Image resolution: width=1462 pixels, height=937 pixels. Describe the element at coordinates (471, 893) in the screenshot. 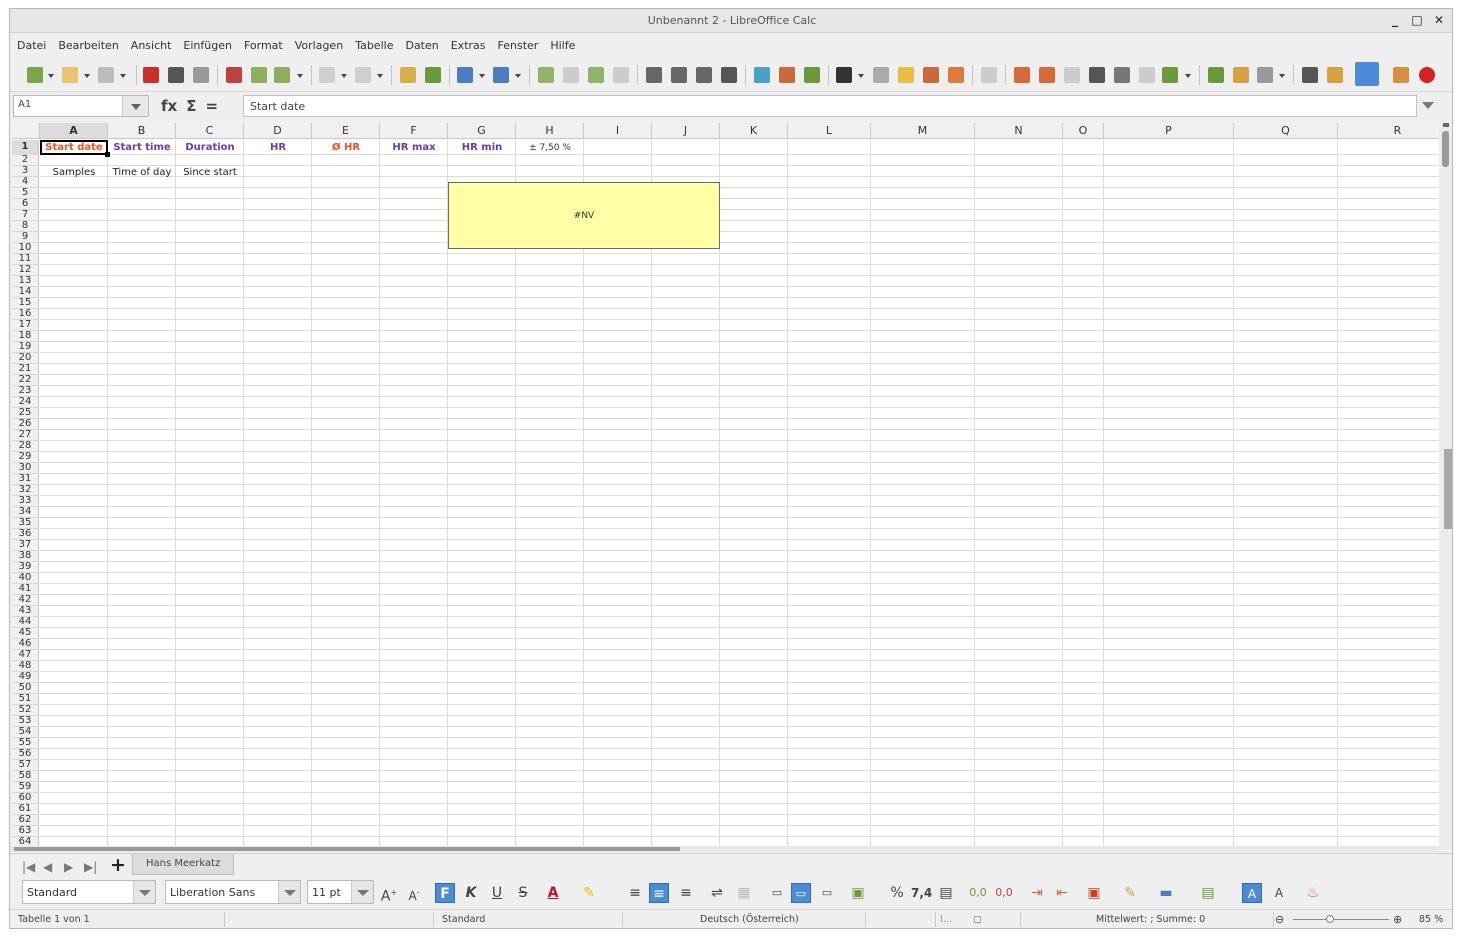

I see `italic-button: K` at that location.